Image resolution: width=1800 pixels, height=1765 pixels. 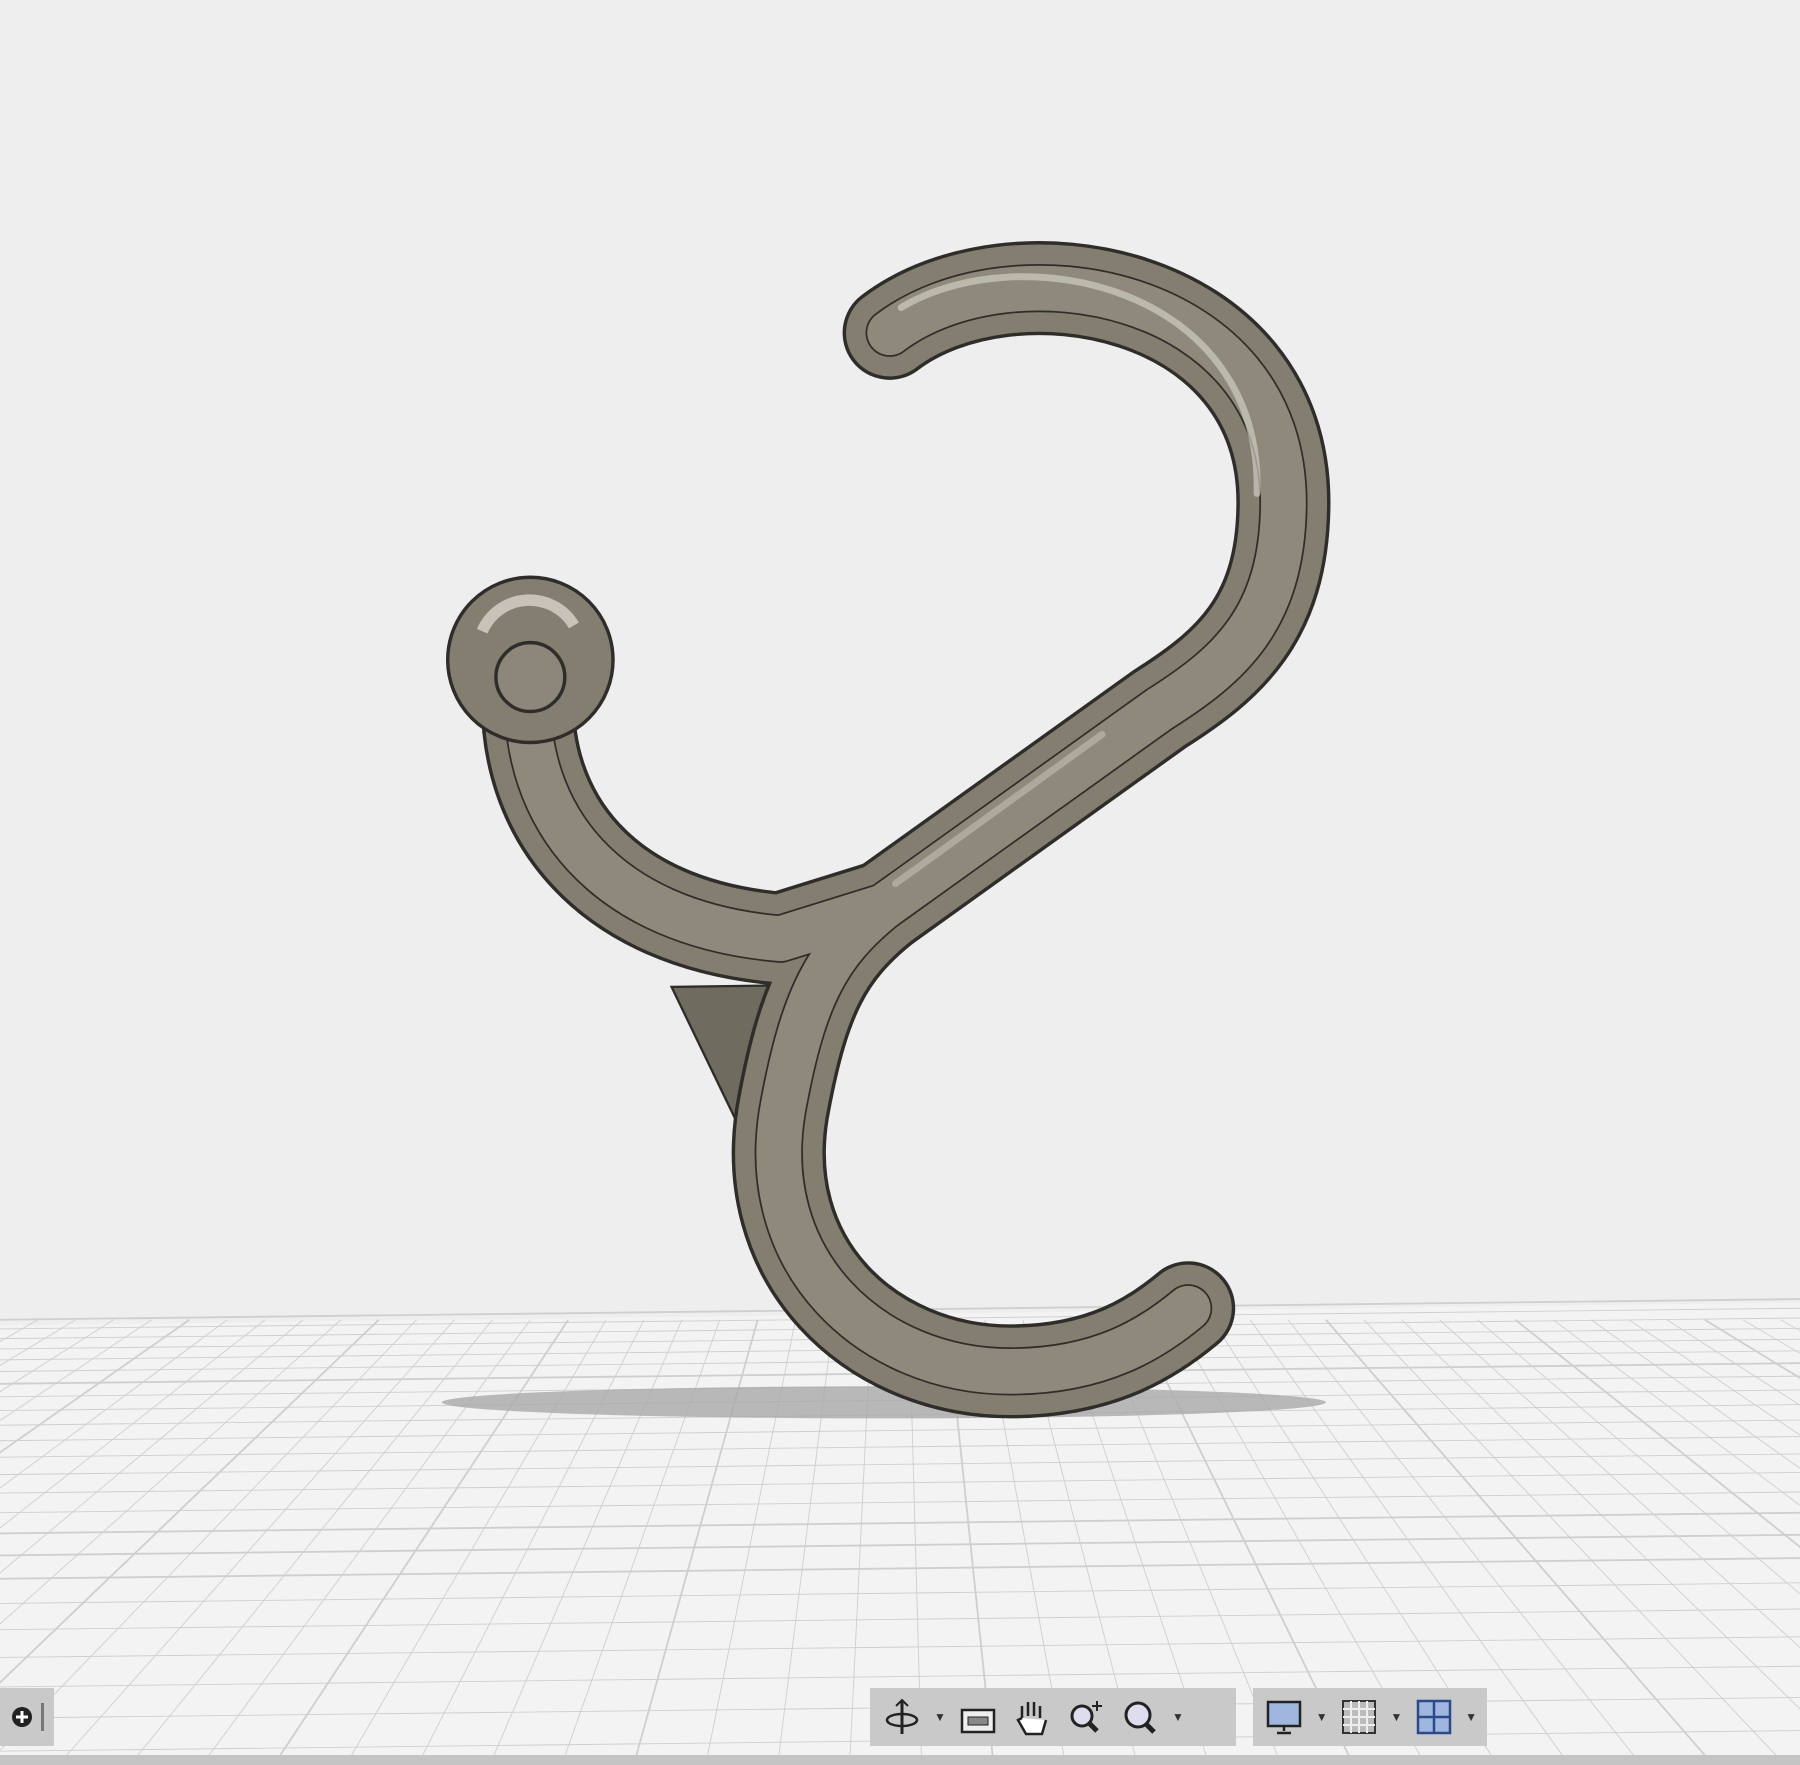 What do you see at coordinates (1322, 1717) in the screenshot?
I see `display-dropdown-icon: ▼` at bounding box center [1322, 1717].